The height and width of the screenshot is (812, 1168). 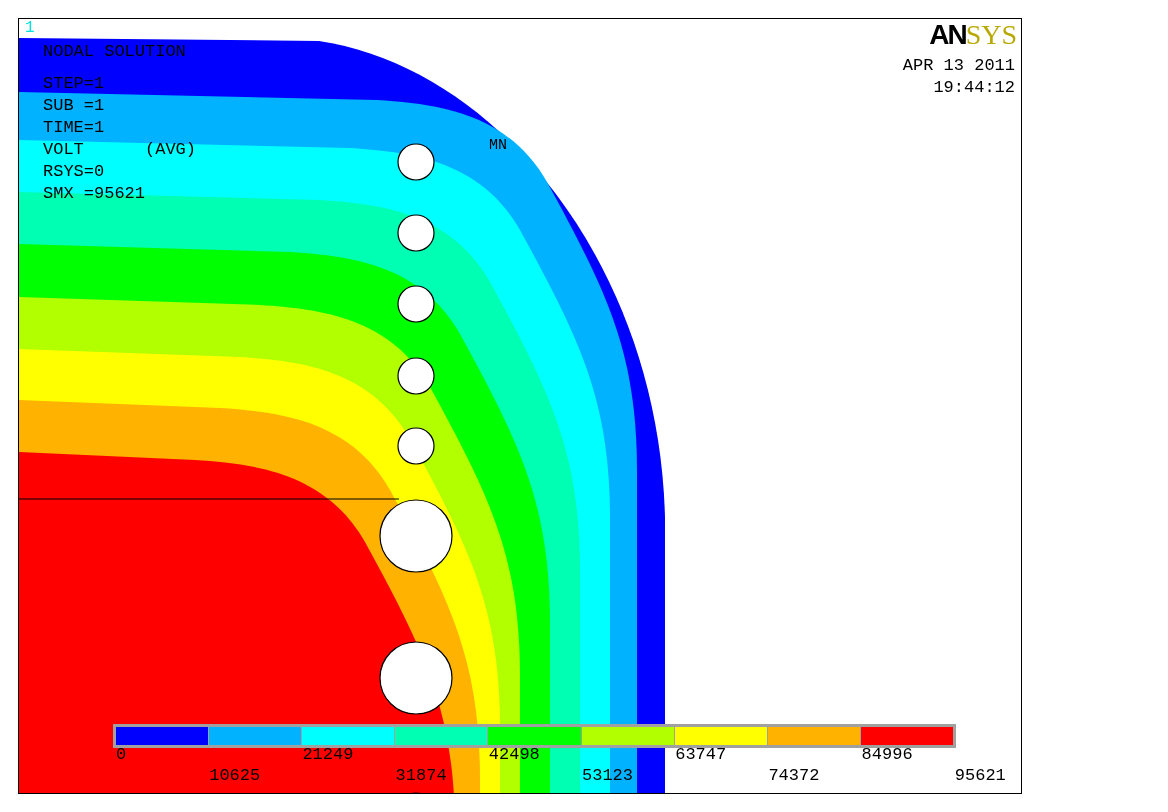 What do you see at coordinates (498, 145) in the screenshot?
I see `min-label: MN` at bounding box center [498, 145].